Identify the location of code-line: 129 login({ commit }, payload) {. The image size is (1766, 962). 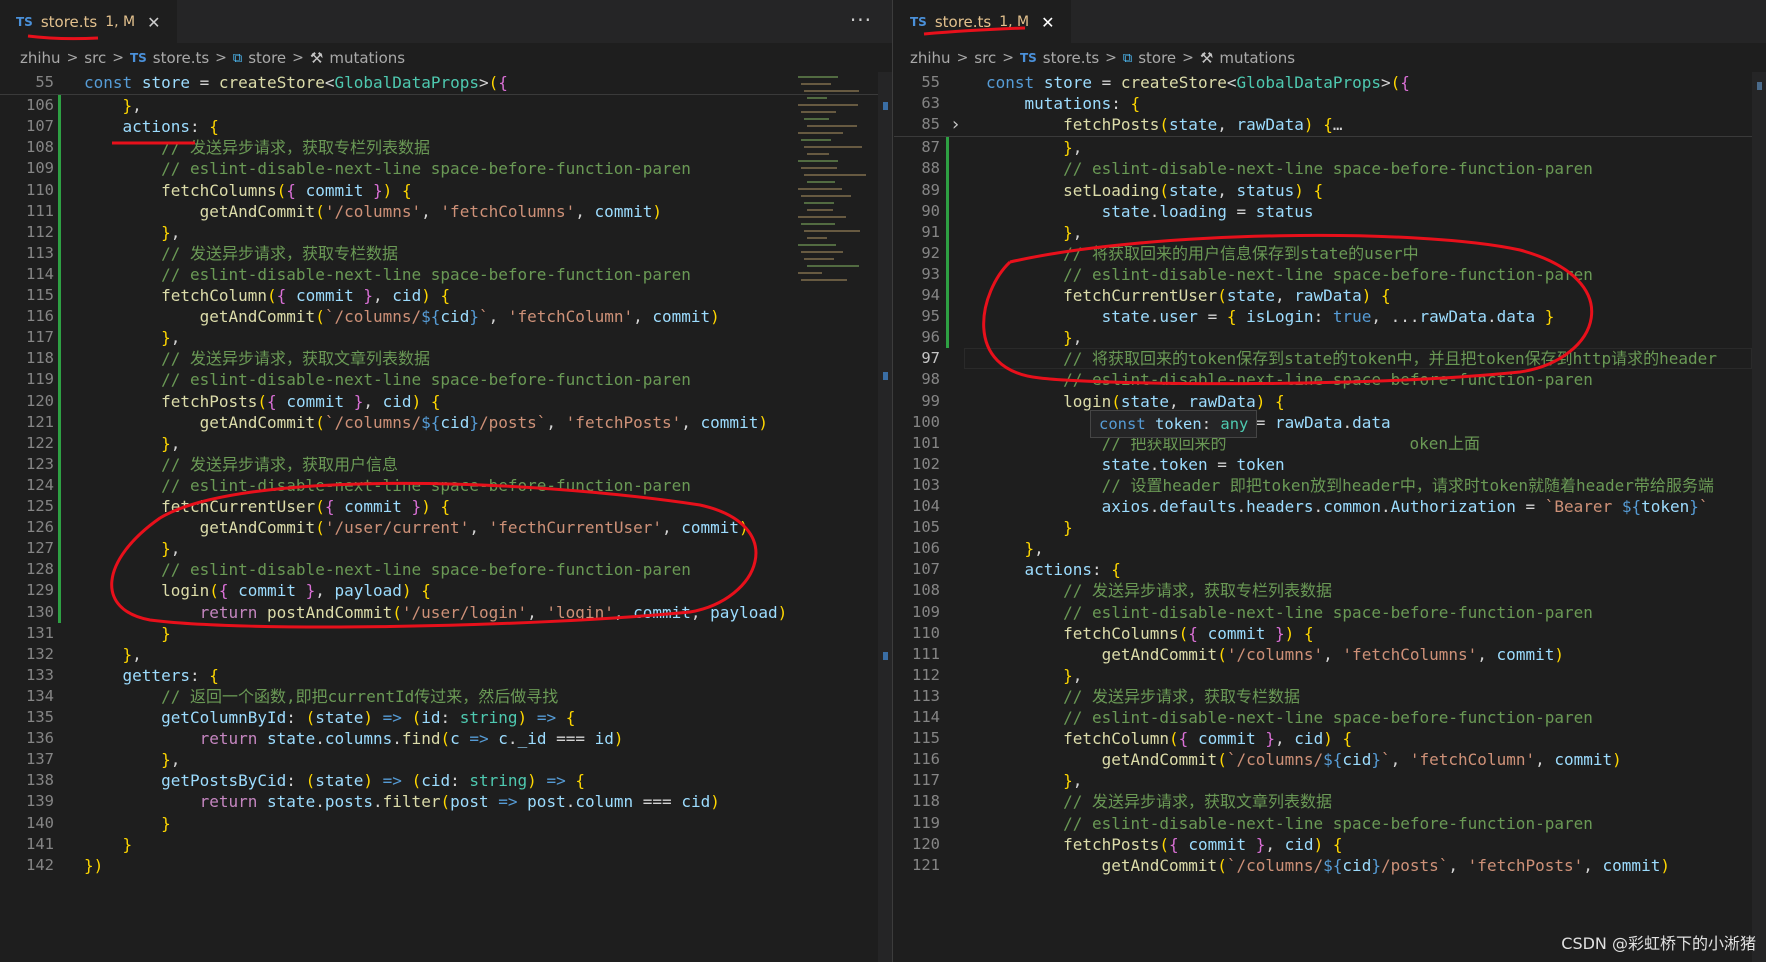
(446, 590).